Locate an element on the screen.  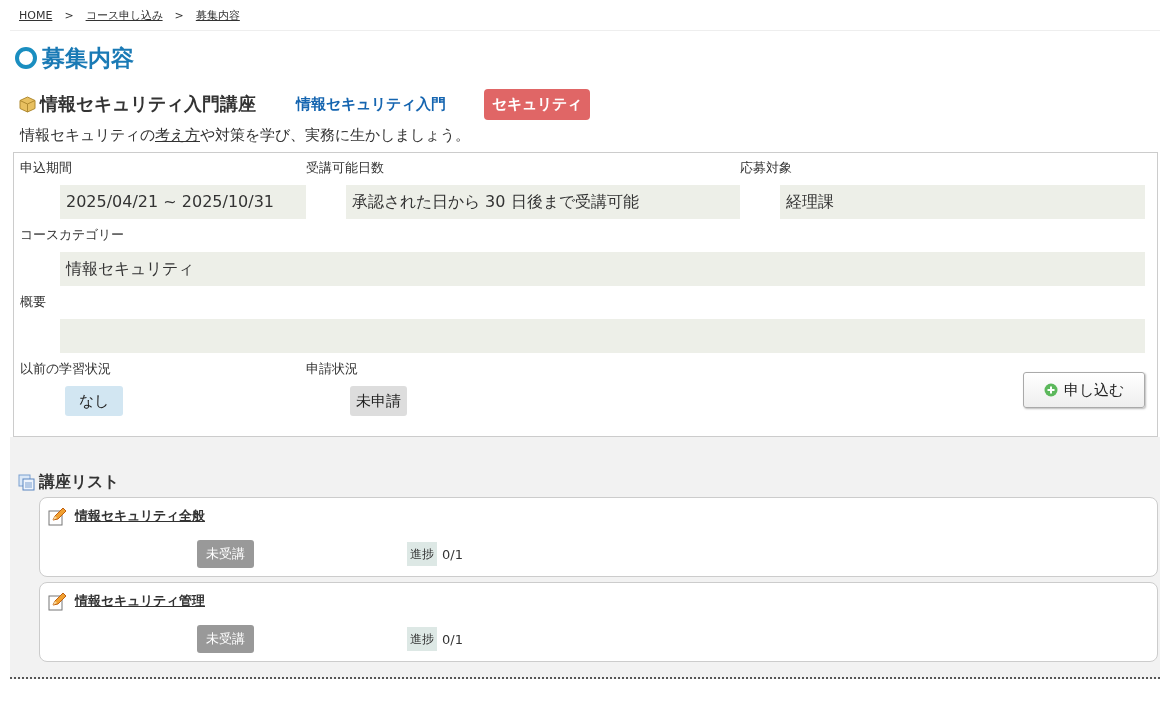
field-label: 申込期間 is located at coordinates (46, 168).